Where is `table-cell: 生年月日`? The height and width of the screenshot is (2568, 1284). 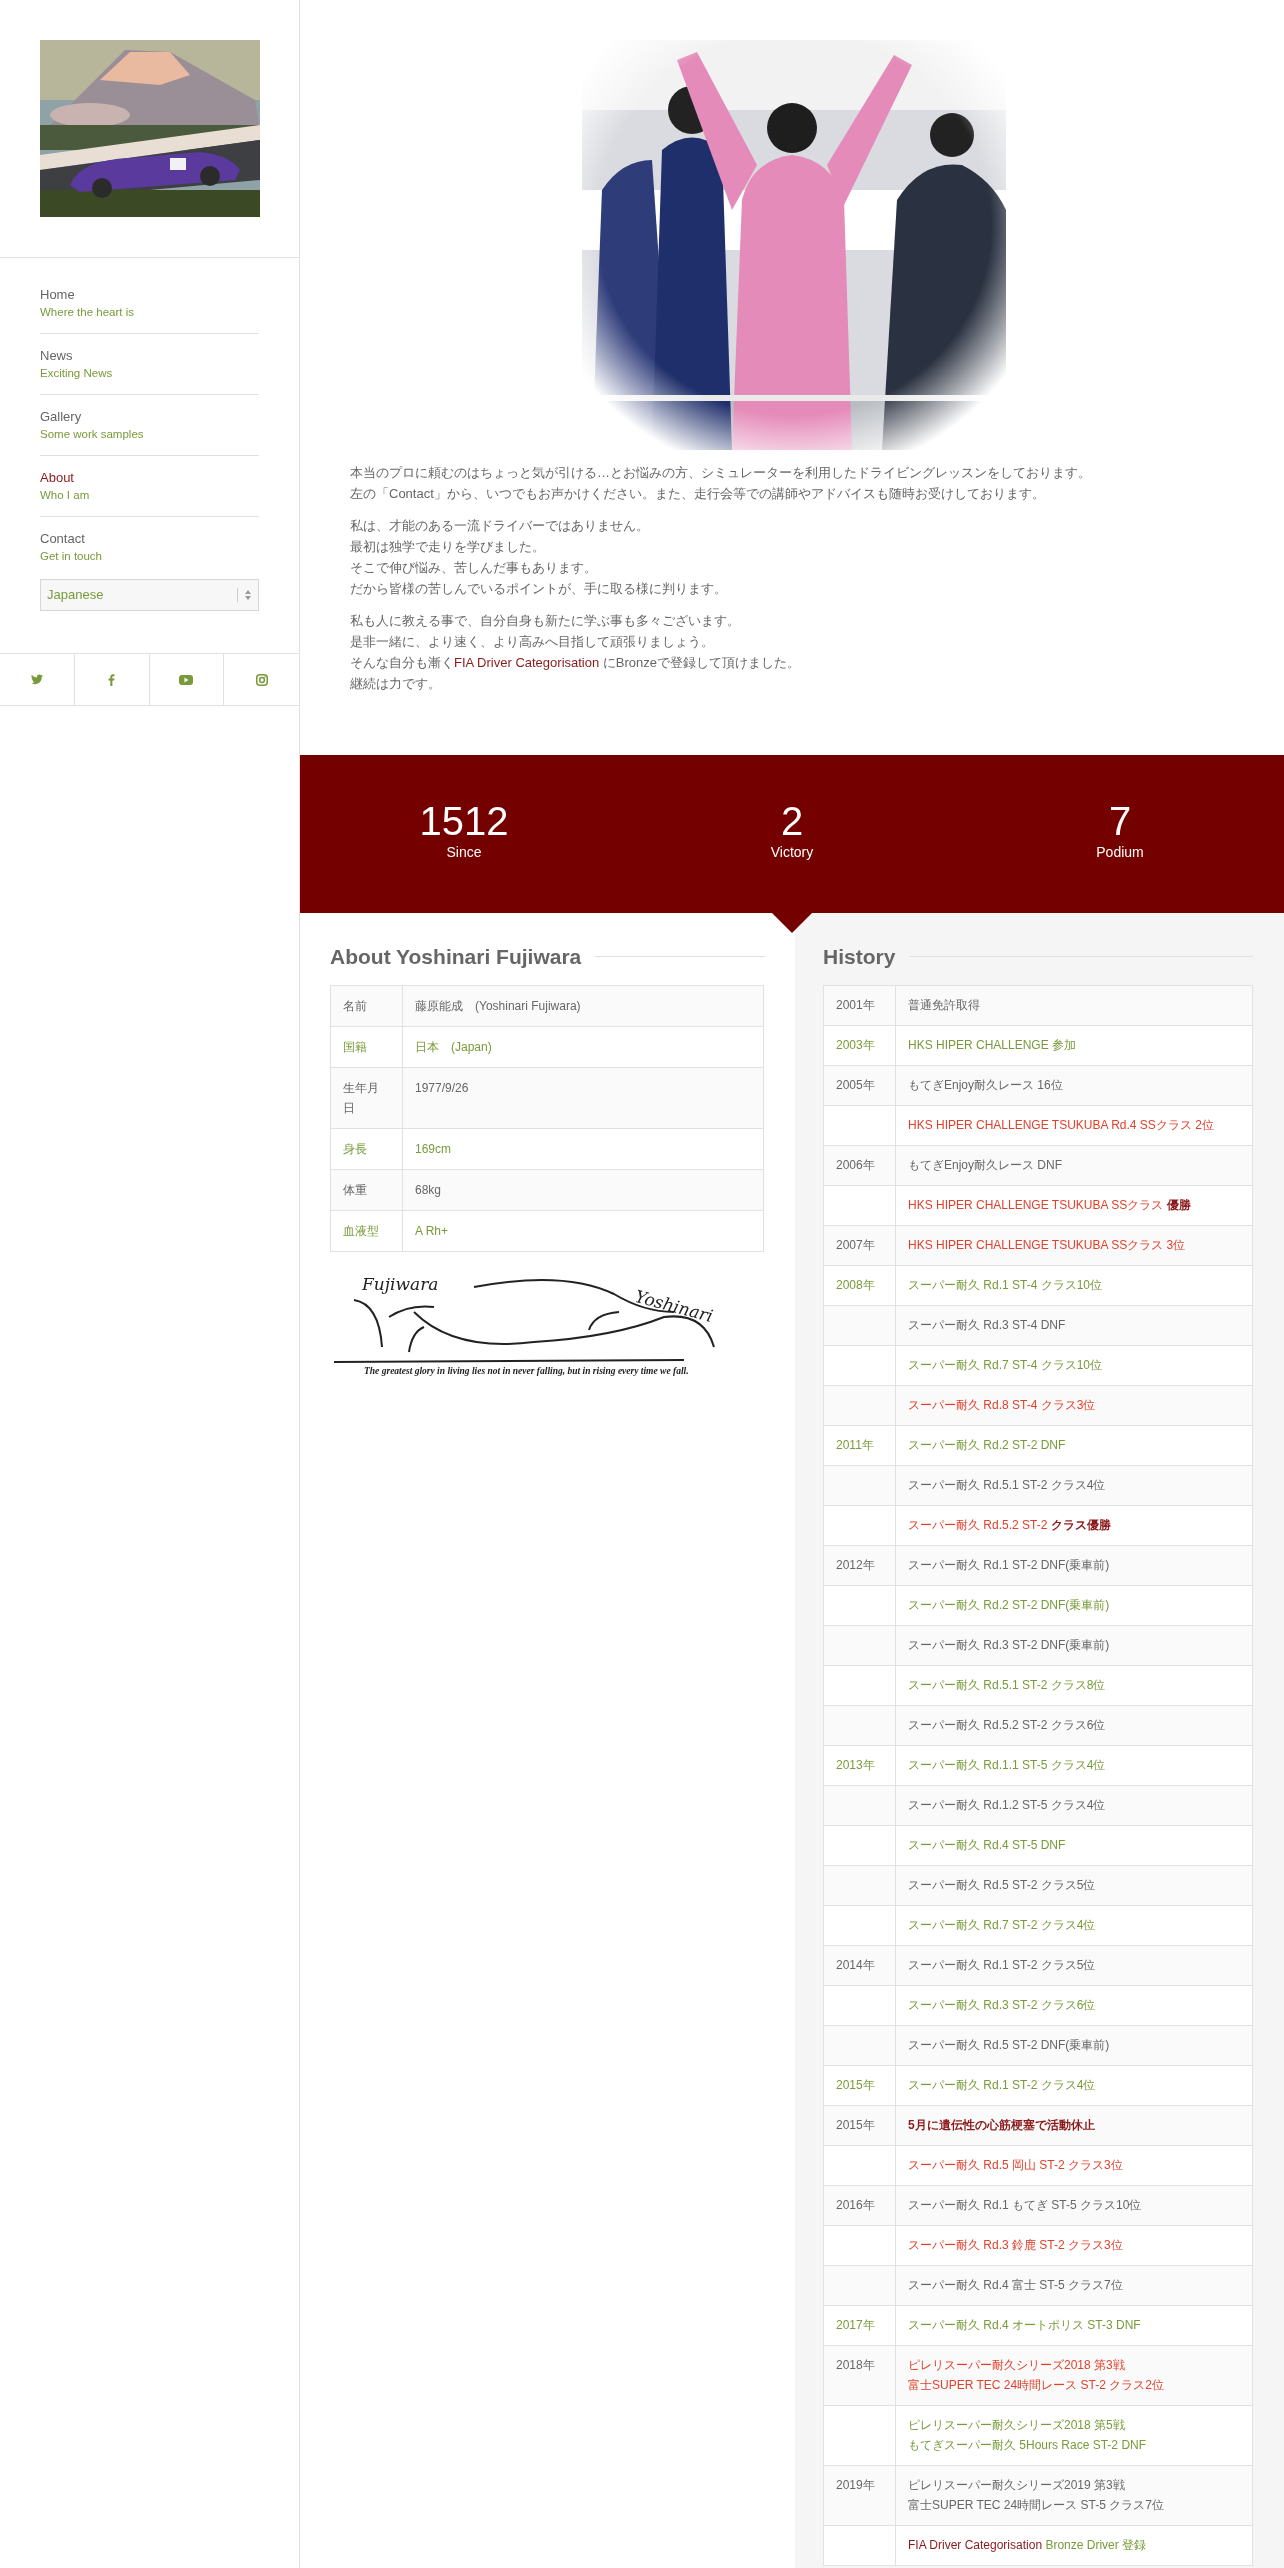 table-cell: 生年月日 is located at coordinates (367, 1097).